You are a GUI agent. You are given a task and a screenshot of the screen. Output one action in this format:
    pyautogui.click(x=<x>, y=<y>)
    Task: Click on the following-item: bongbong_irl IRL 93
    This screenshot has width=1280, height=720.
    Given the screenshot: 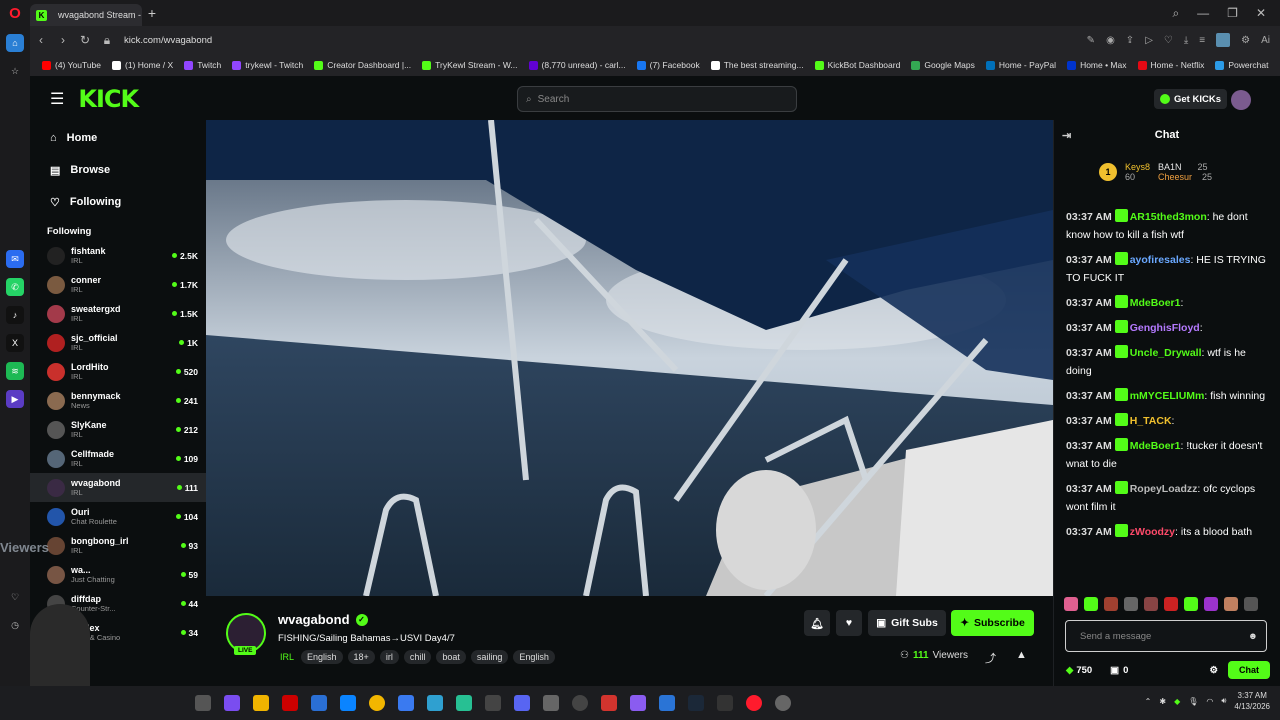 What is the action you would take?
    pyautogui.click(x=118, y=545)
    